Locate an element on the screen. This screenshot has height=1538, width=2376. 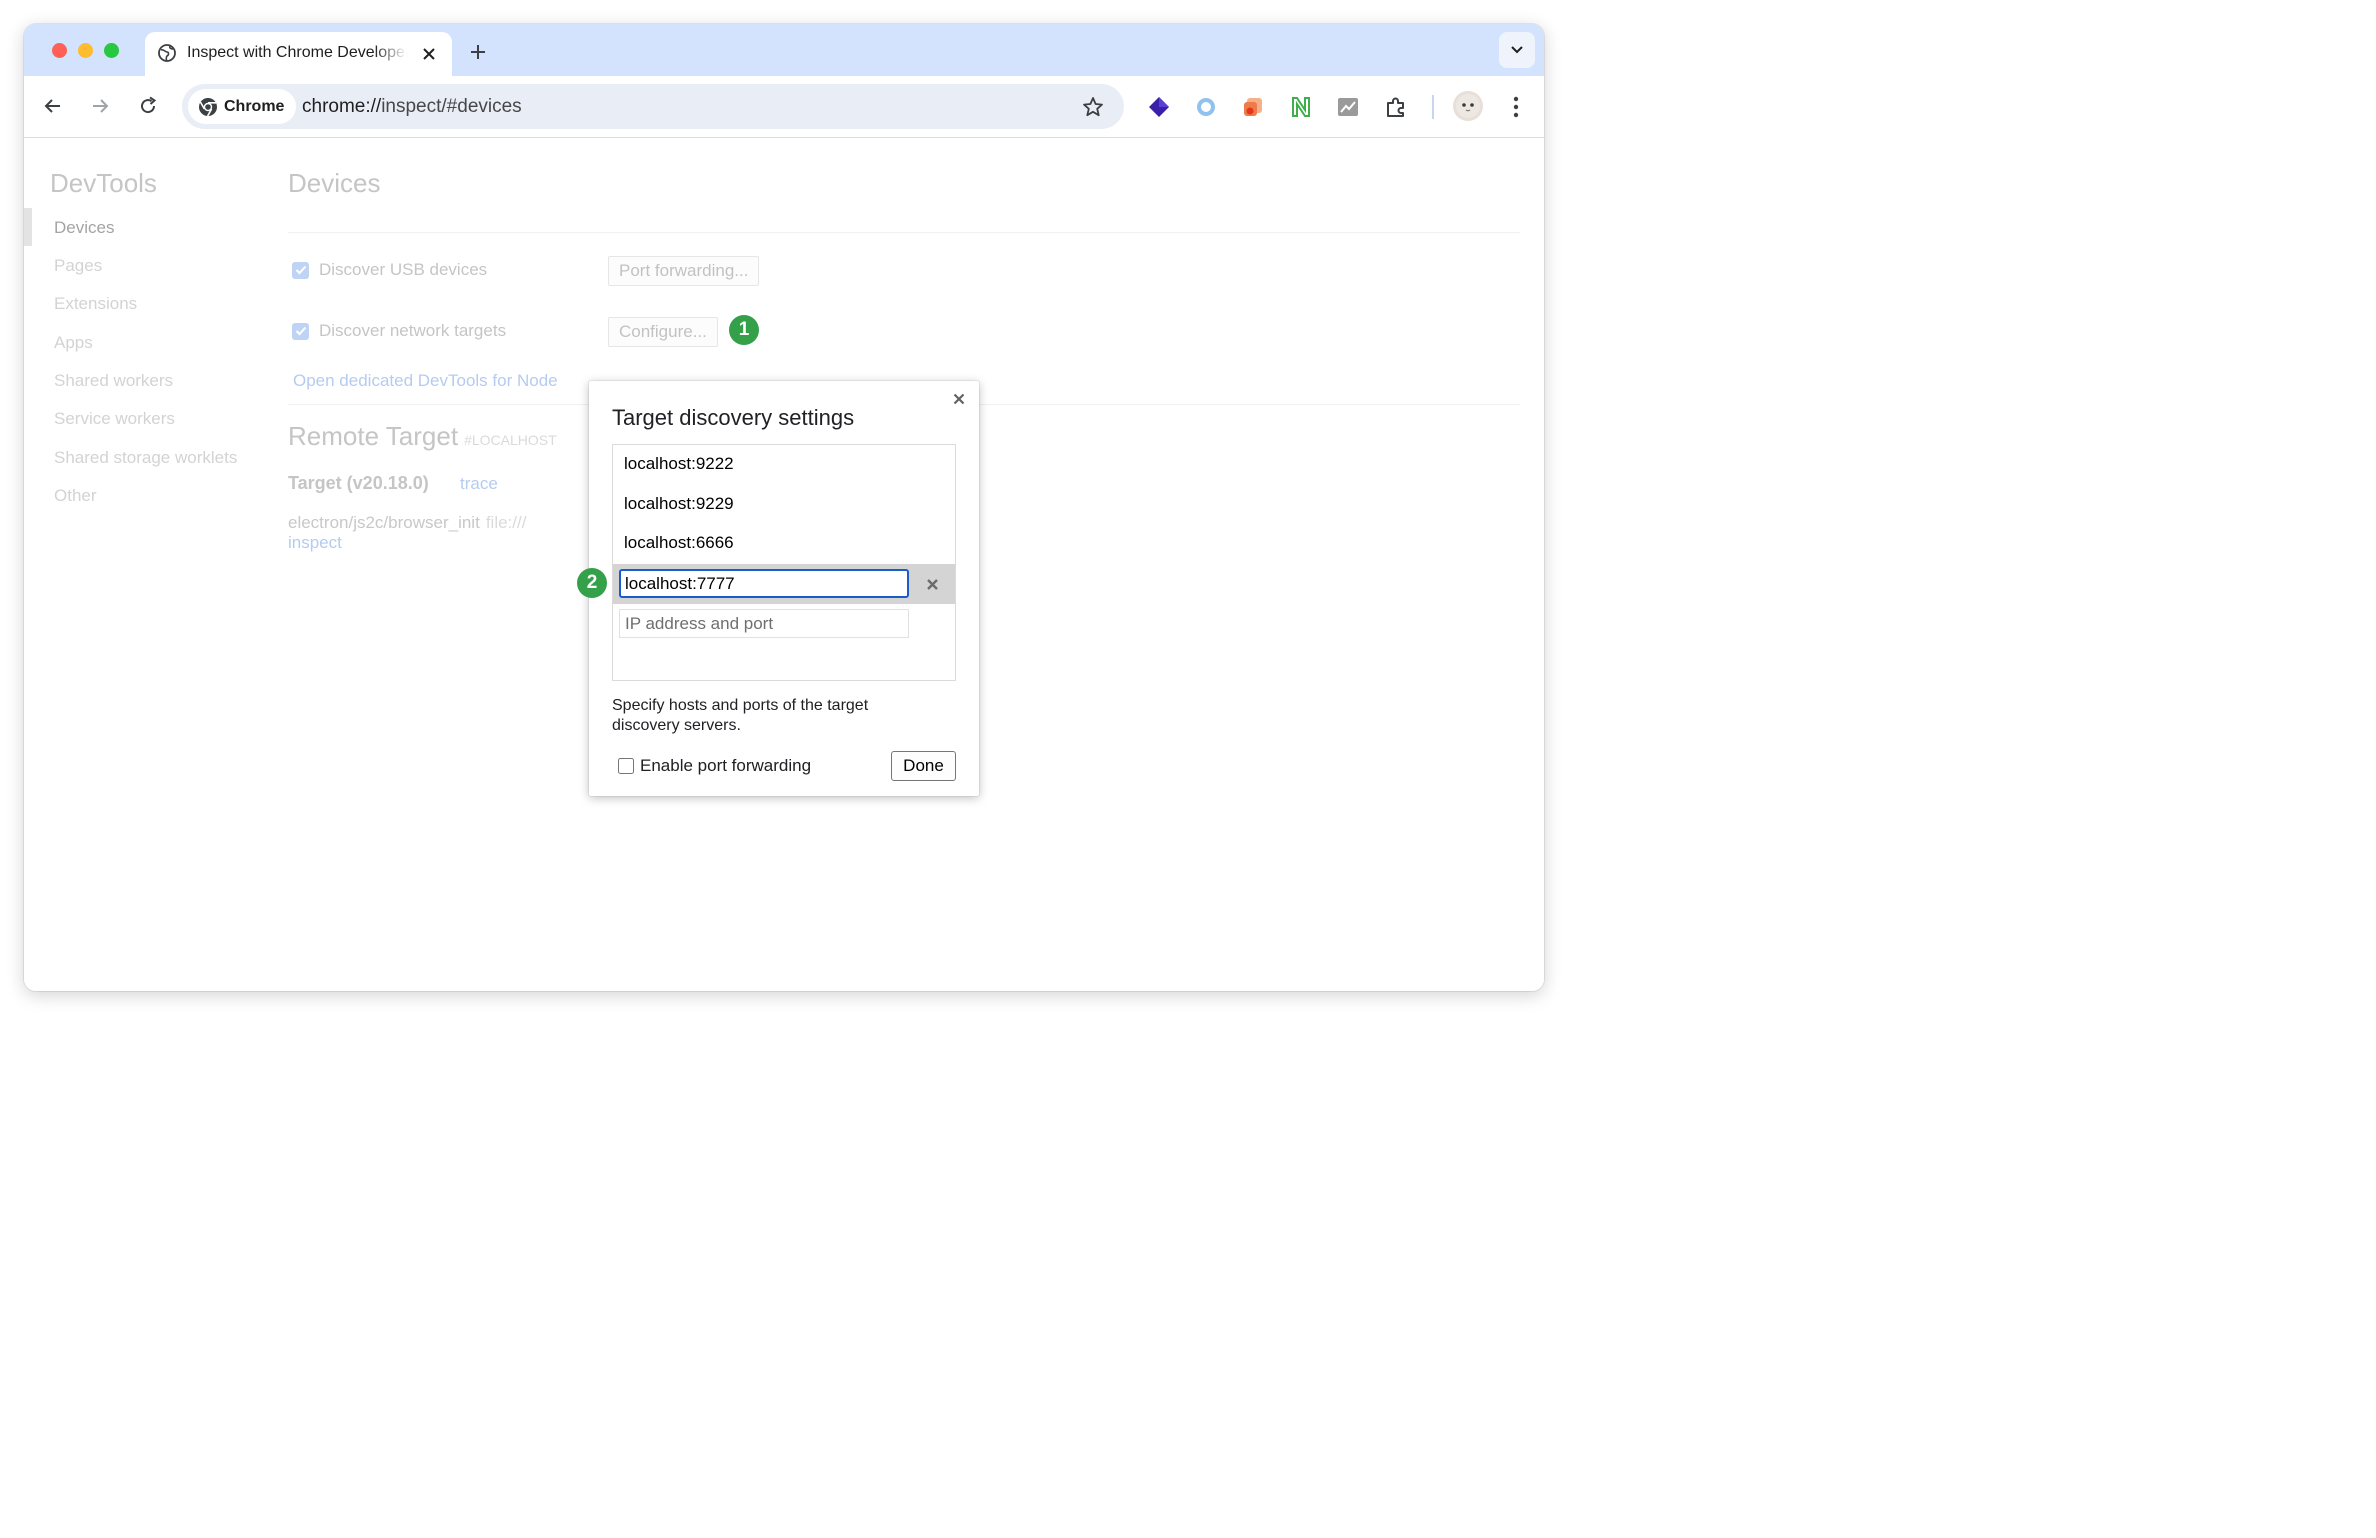
window-close-button is located at coordinates (59, 50).